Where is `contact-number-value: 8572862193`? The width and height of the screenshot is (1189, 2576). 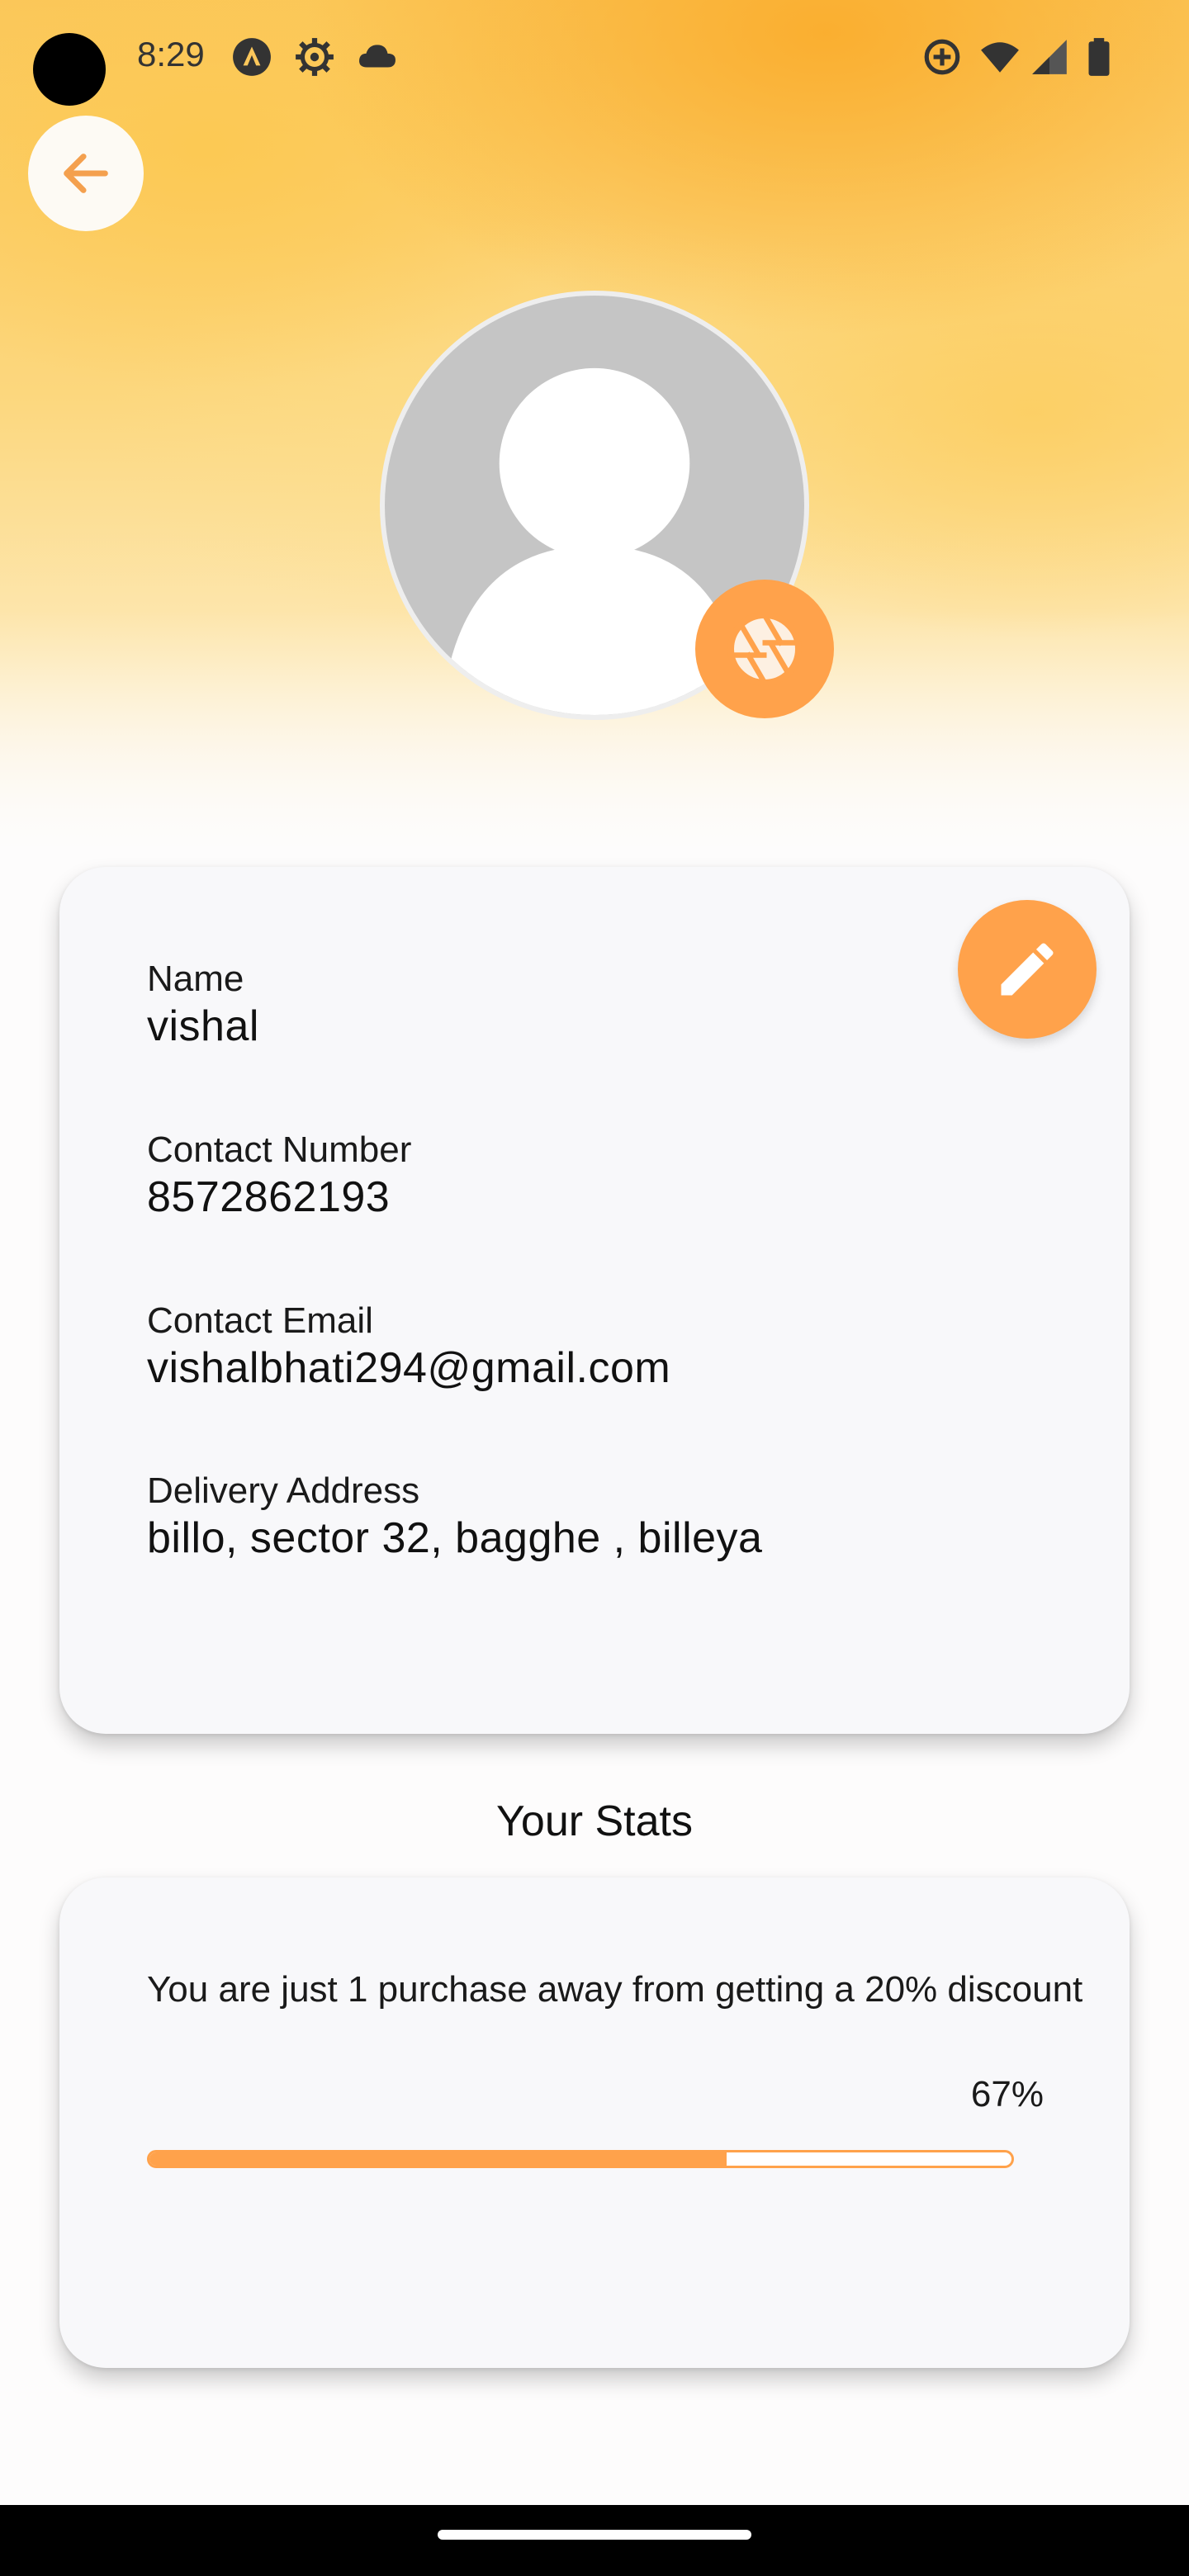
contact-number-value: 8572862193 is located at coordinates (269, 1197).